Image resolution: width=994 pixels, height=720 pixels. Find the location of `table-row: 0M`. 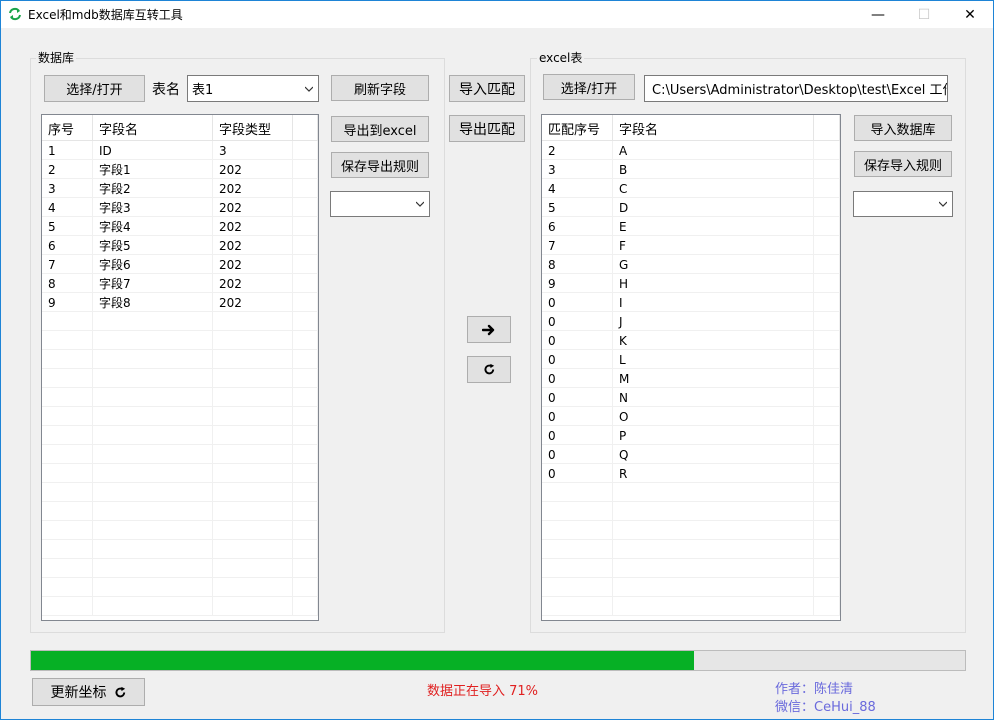

table-row: 0M is located at coordinates (691, 378).